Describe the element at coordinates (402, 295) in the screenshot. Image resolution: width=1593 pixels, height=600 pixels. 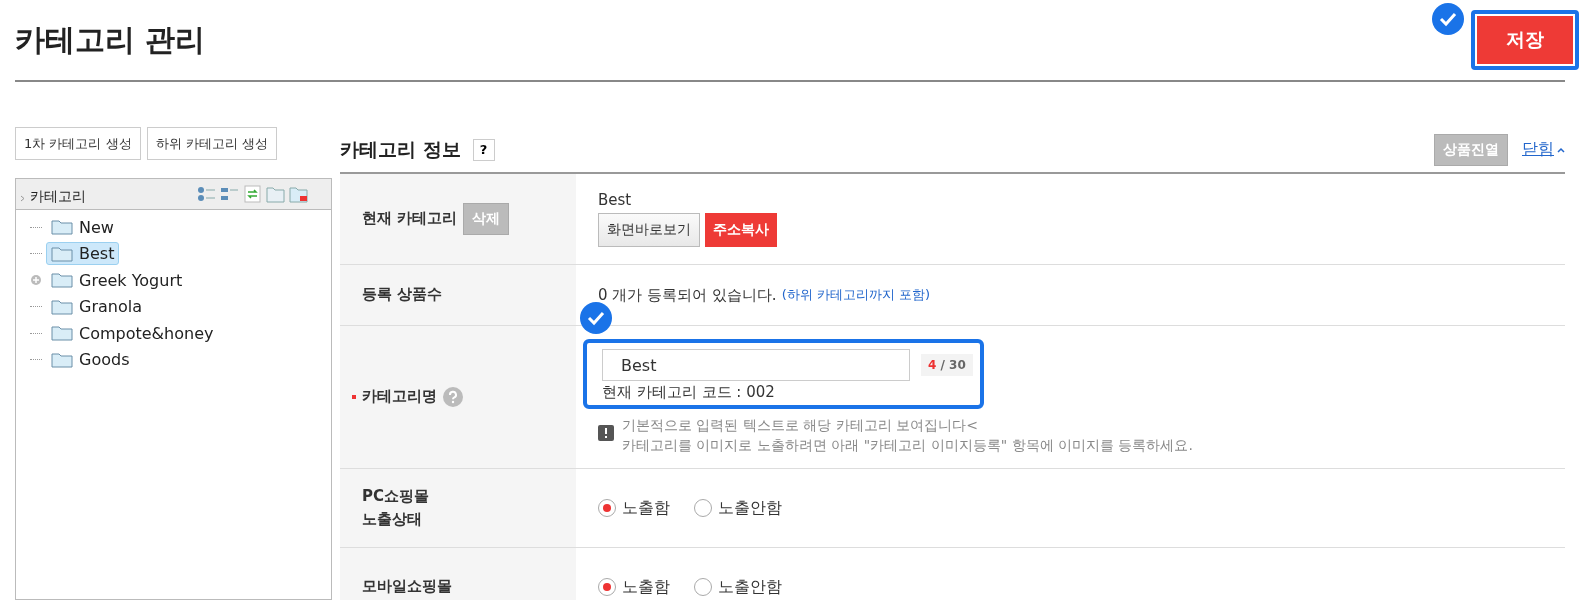
I see `row-label: 등록 상품수` at that location.